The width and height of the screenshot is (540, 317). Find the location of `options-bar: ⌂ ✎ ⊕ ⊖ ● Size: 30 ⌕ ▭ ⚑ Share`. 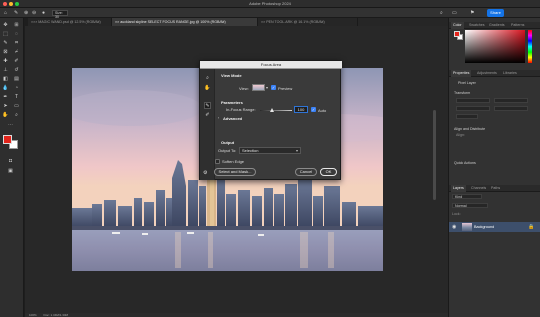

options-bar: ⌂ ✎ ⊕ ⊖ ● Size: 30 ⌕ ▭ ⚑ Share is located at coordinates (270, 13).